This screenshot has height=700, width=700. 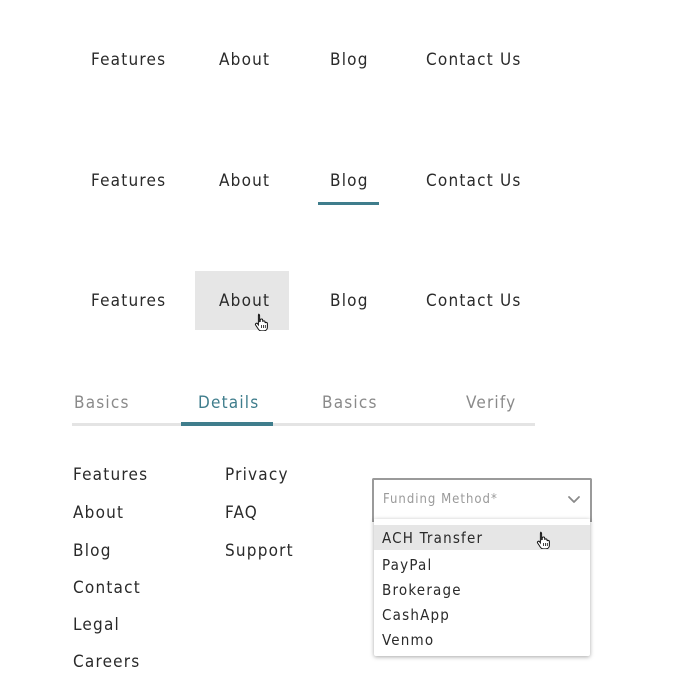 I want to click on chevron-down-icon, so click(x=574, y=500).